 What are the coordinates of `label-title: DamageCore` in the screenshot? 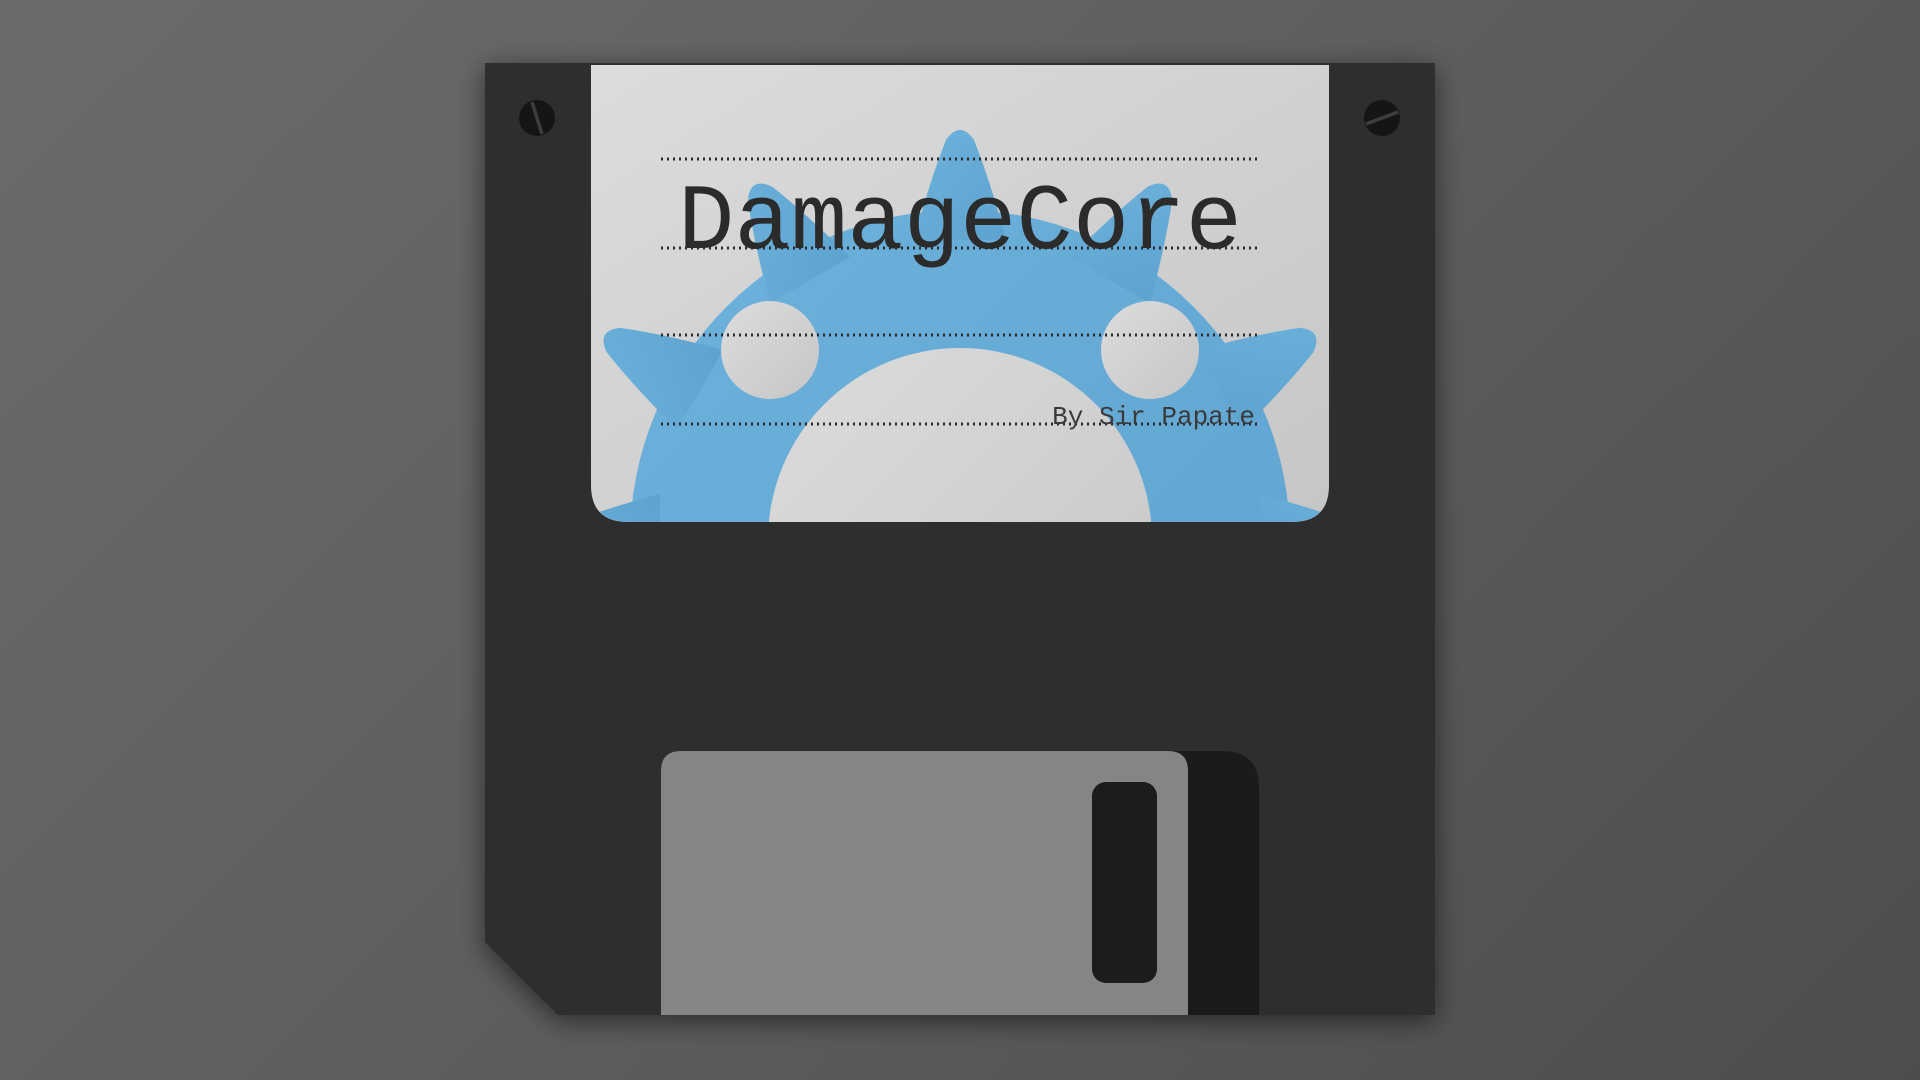 It's located at (960, 224).